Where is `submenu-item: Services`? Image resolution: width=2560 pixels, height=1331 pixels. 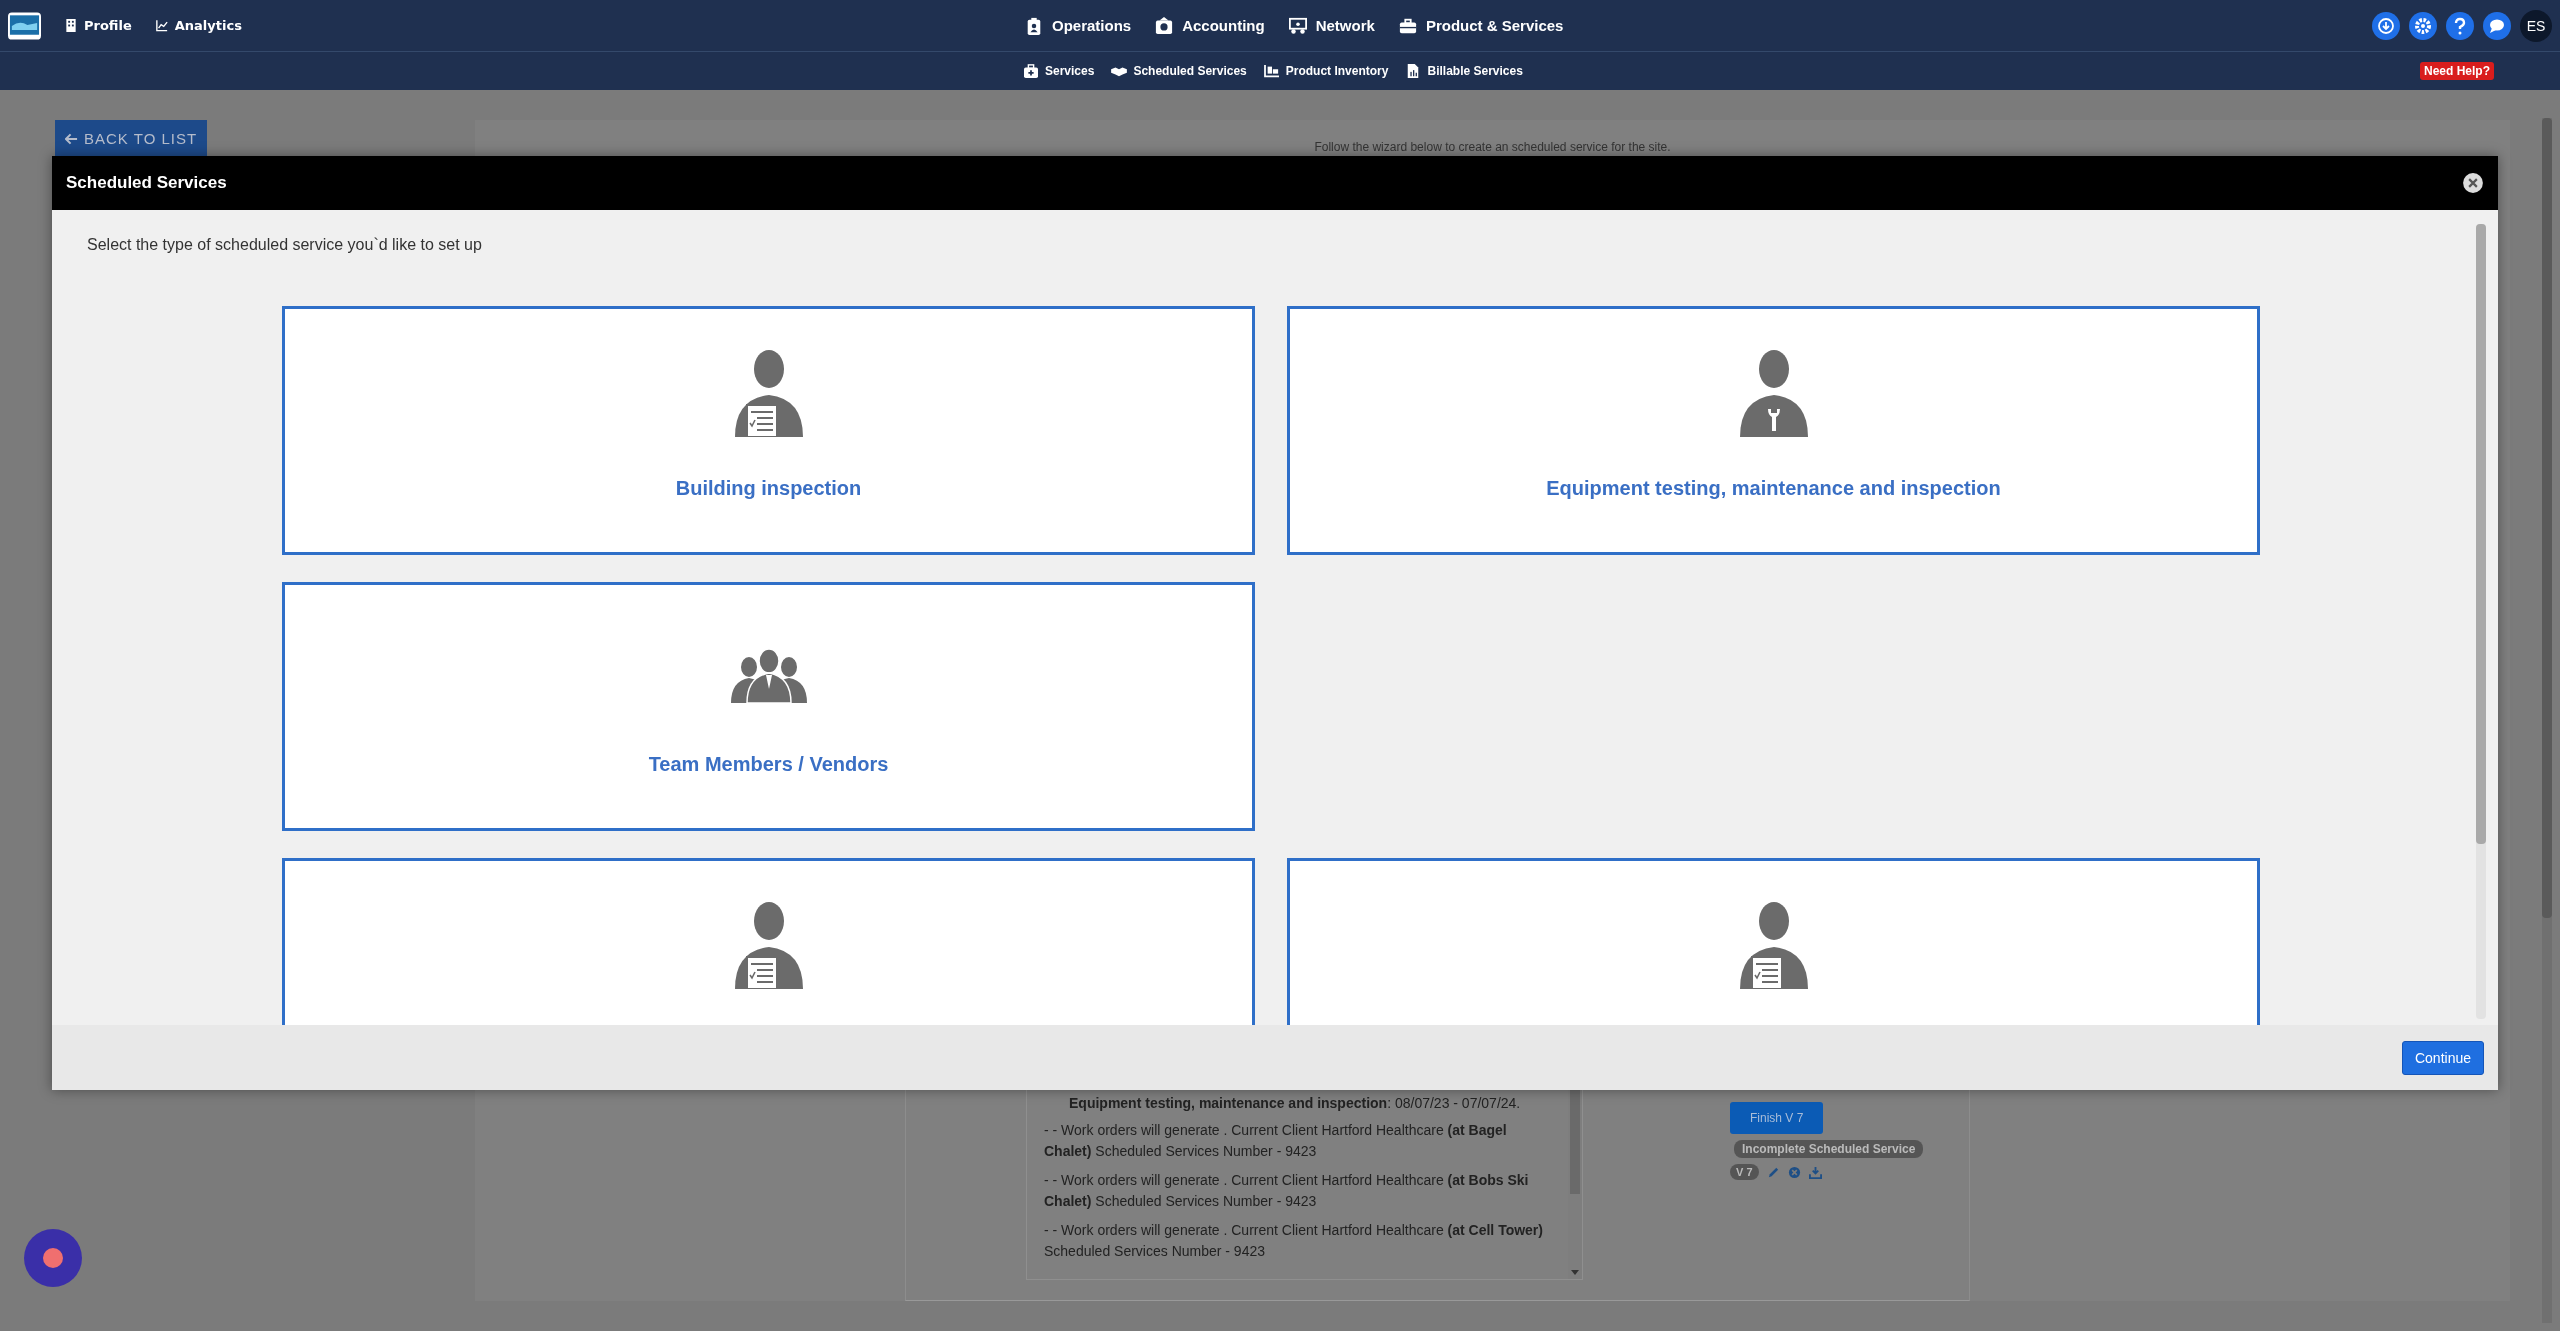 submenu-item: Services is located at coordinates (1059, 71).